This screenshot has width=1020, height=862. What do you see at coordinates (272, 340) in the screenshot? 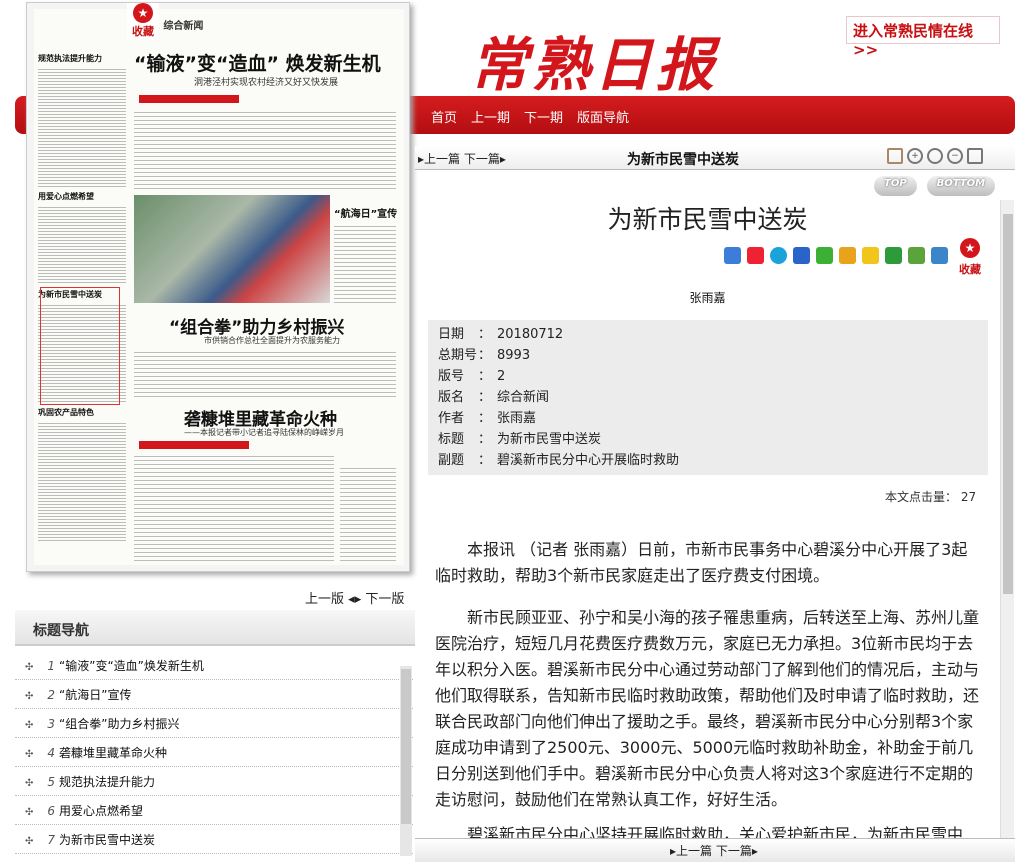
I see `subheadline-3: 市供销合作总社全面提升为农服务能力` at bounding box center [272, 340].